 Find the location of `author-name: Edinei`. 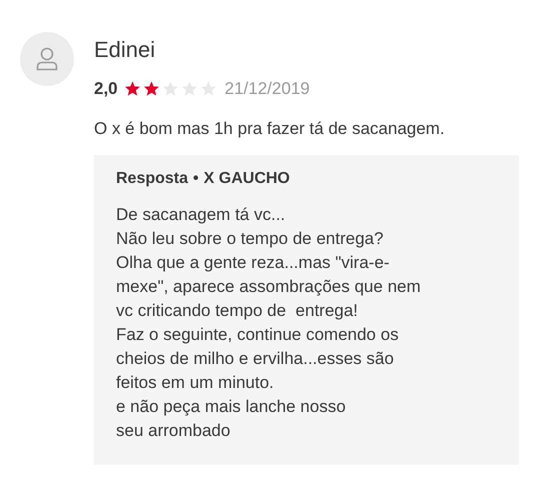

author-name: Edinei is located at coordinates (125, 50).